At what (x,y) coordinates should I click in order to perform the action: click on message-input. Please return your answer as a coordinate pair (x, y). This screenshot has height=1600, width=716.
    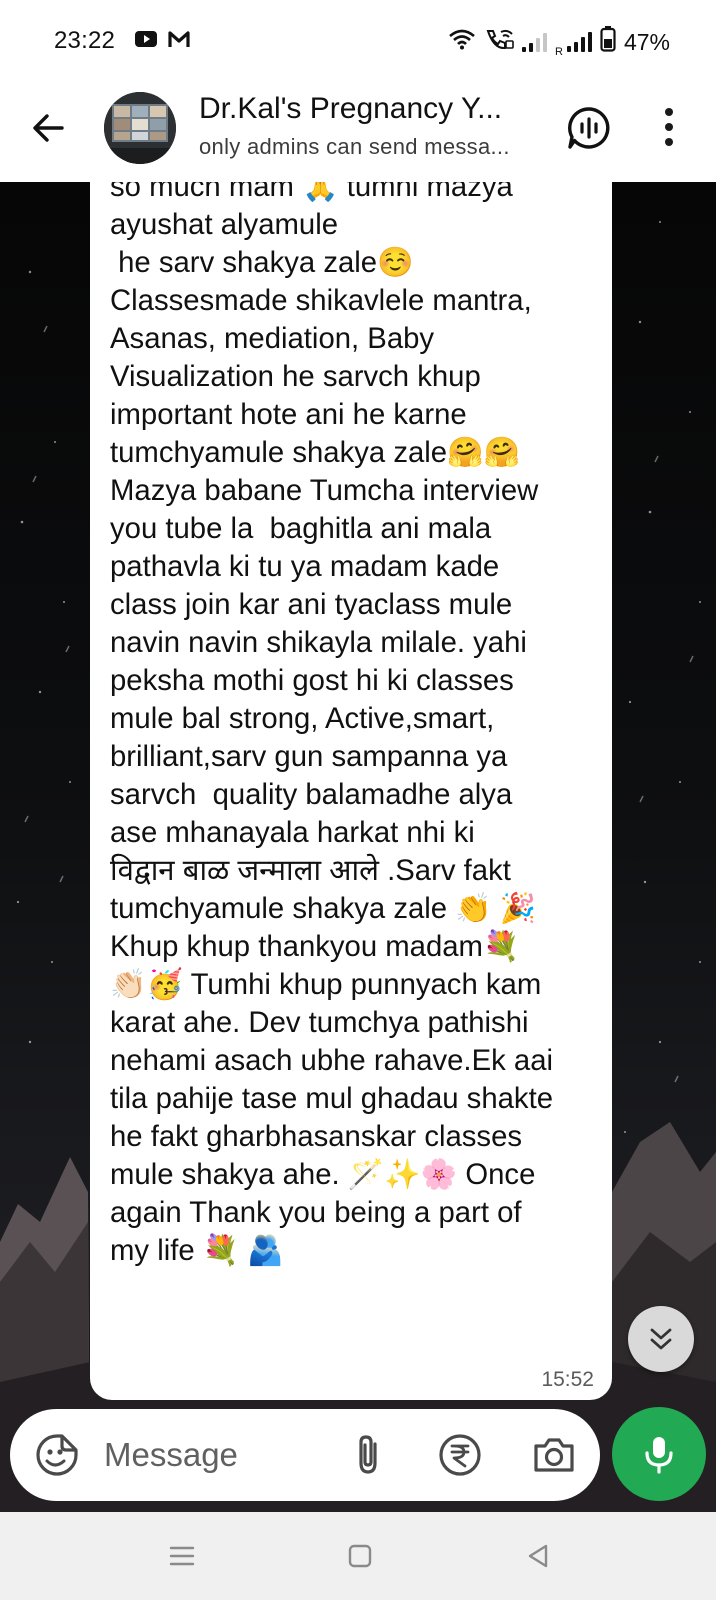
    Looking at the image, I should click on (219, 1455).